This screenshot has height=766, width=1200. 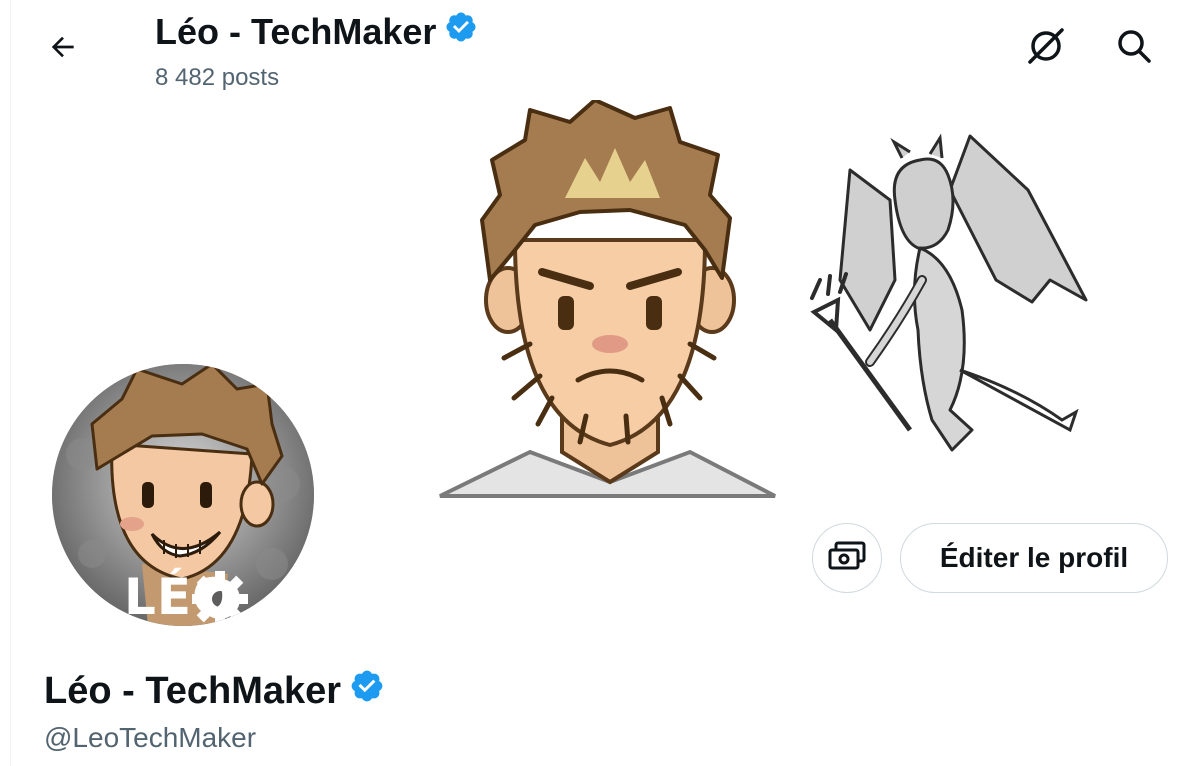 I want to click on profile-display-name: Léo - TechMaker, so click(x=193, y=690).